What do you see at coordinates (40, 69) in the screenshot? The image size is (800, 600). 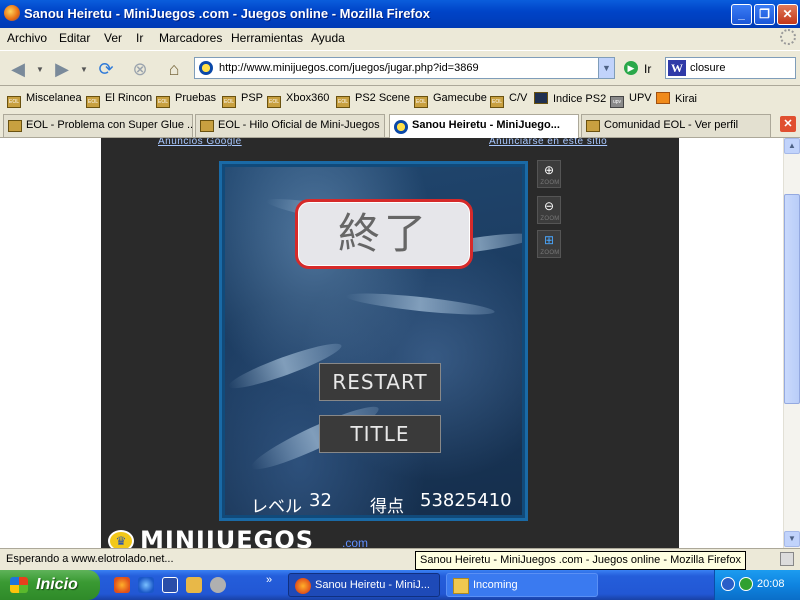 I see `back-history-dropdown-icon: ▼` at bounding box center [40, 69].